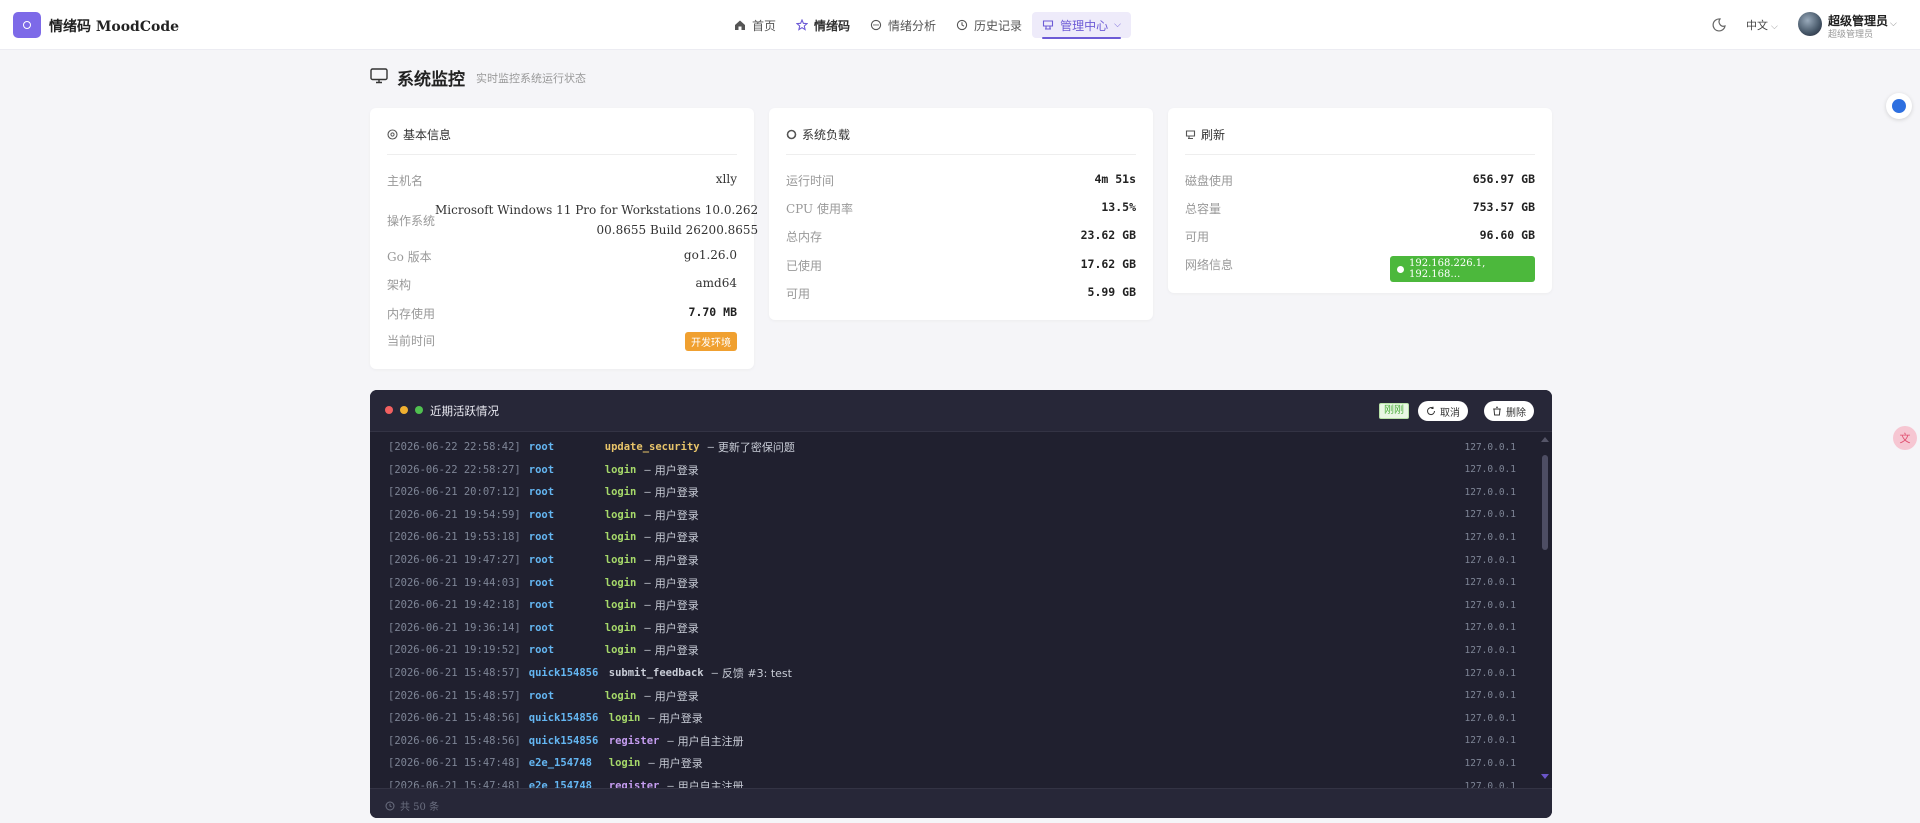  Describe the element at coordinates (399, 285) in the screenshot. I see `info-key: 架构` at that location.